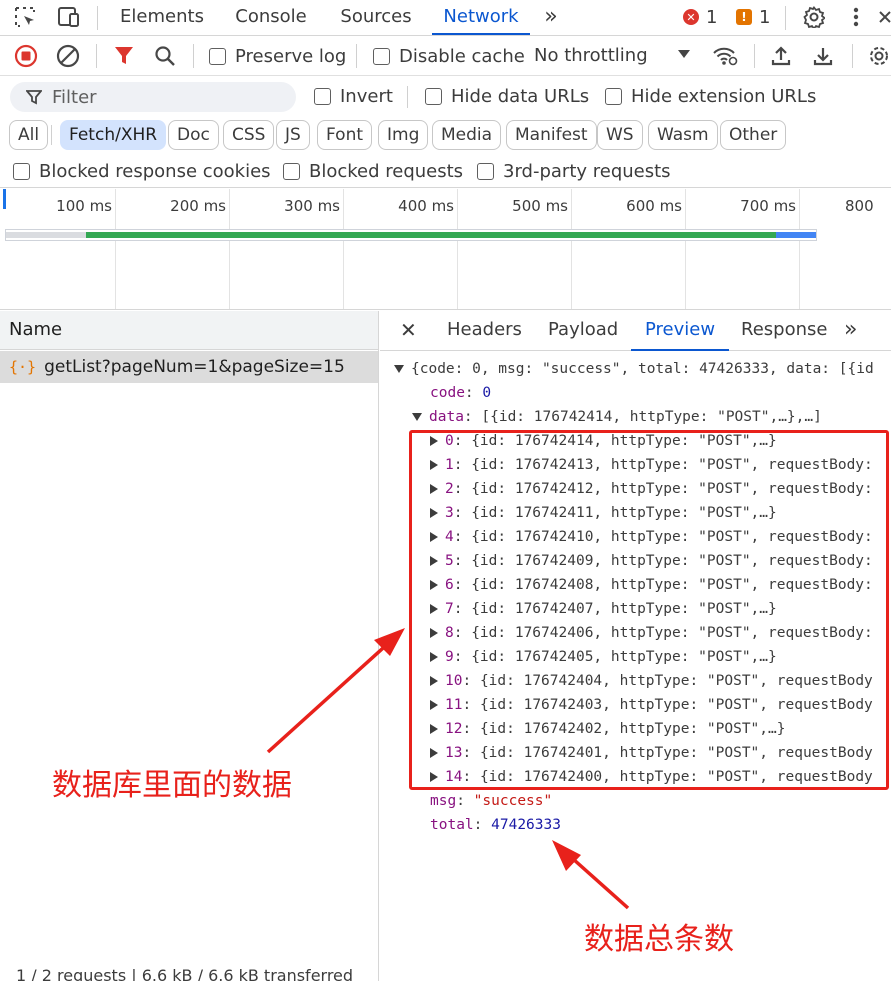 This screenshot has width=891, height=981. Describe the element at coordinates (507, 96) in the screenshot. I see `hide-data-urls-checkbox: Hide data URLs` at that location.